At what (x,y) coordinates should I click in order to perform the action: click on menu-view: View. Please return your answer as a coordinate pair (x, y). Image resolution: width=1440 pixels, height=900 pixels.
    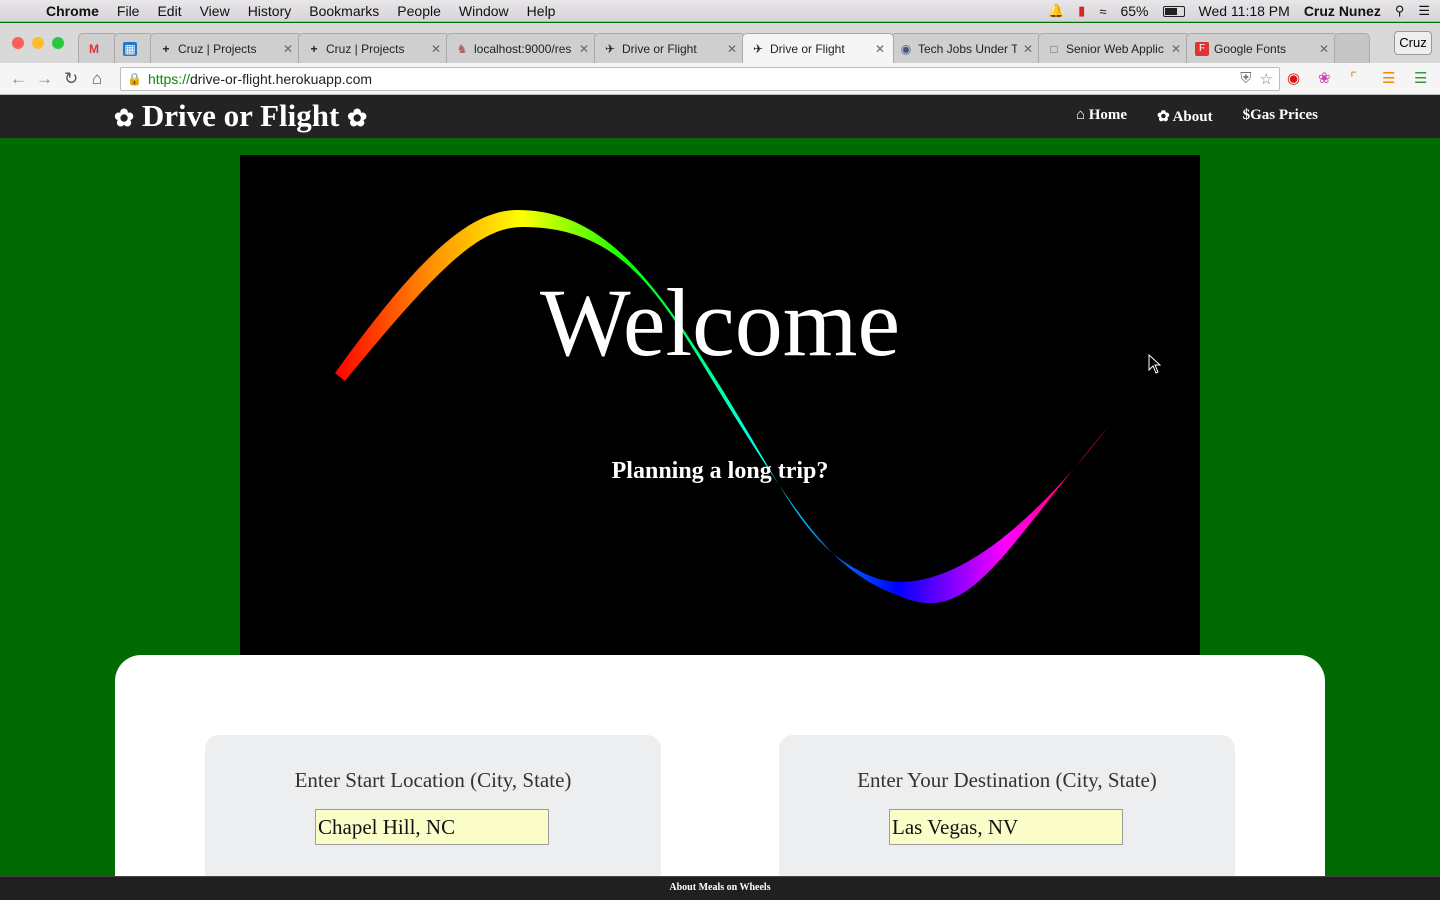
    Looking at the image, I should click on (215, 11).